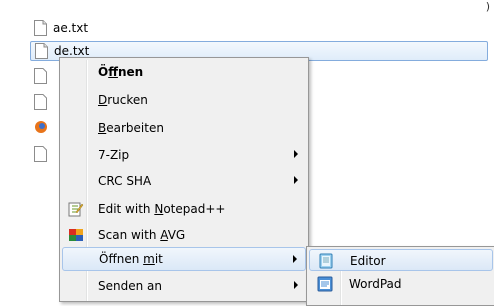 The height and width of the screenshot is (306, 494). I want to click on open-with-submenu: Editor WordPad, so click(400, 276).